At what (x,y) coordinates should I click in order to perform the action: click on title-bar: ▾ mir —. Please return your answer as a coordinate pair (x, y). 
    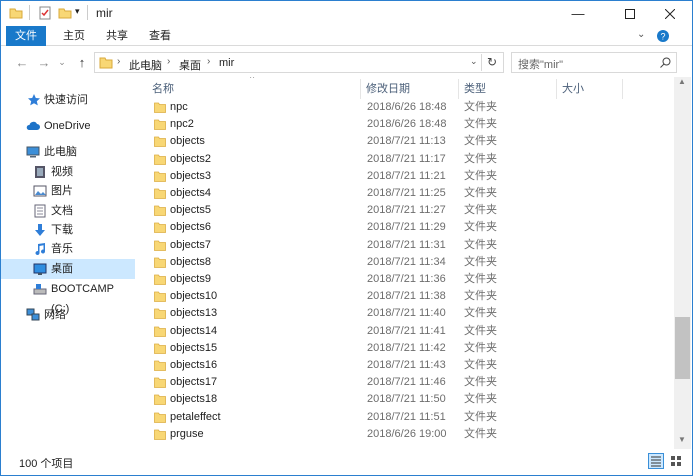
    Looking at the image, I should click on (346, 13).